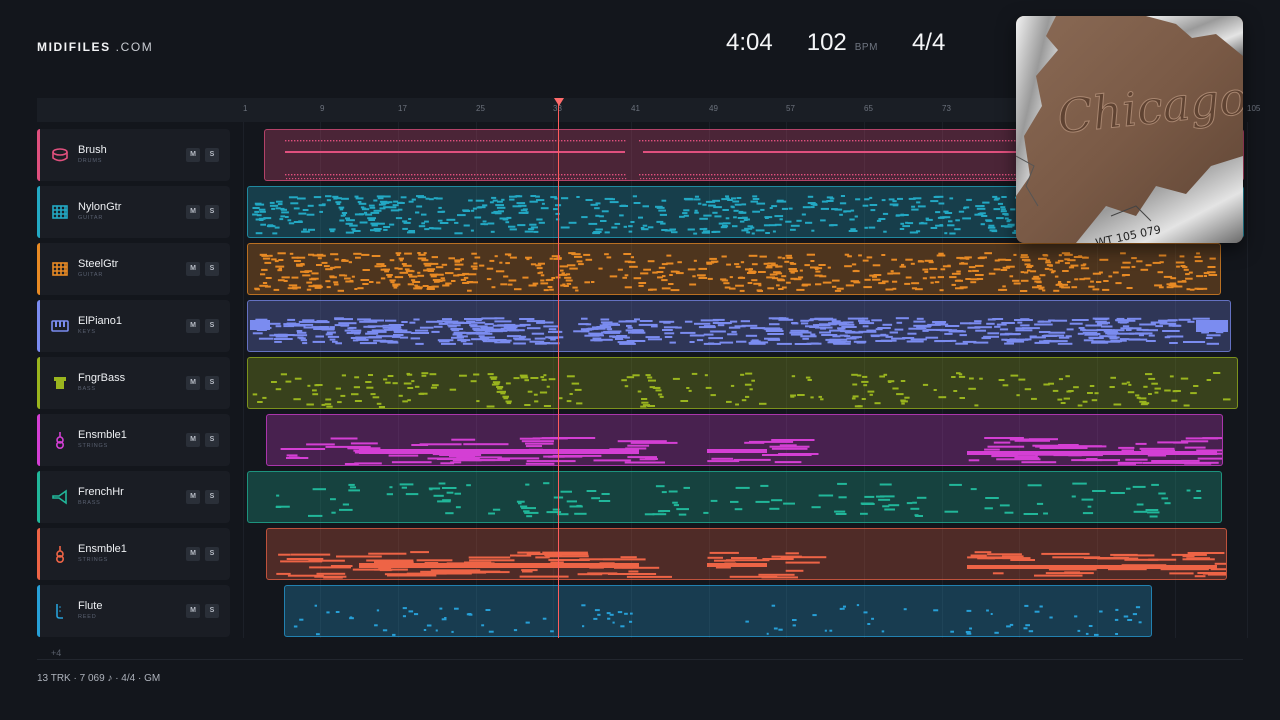  I want to click on footer-summary: 13 TRK · 7 069 ♪ · 4/4 · GM, so click(99, 678).